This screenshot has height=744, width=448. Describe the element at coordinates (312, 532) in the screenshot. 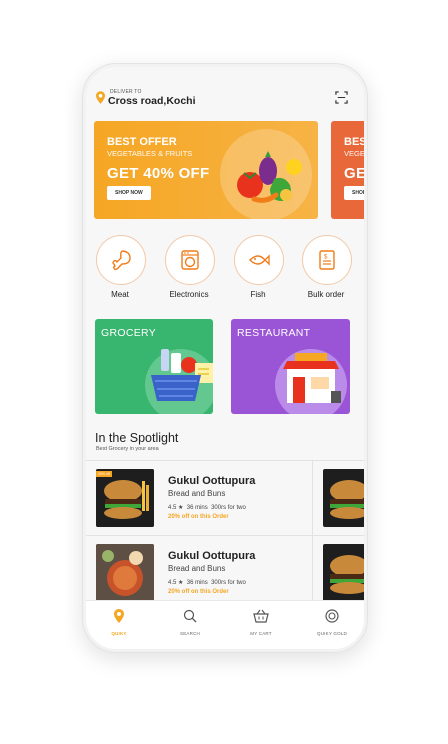

I see `divider` at that location.